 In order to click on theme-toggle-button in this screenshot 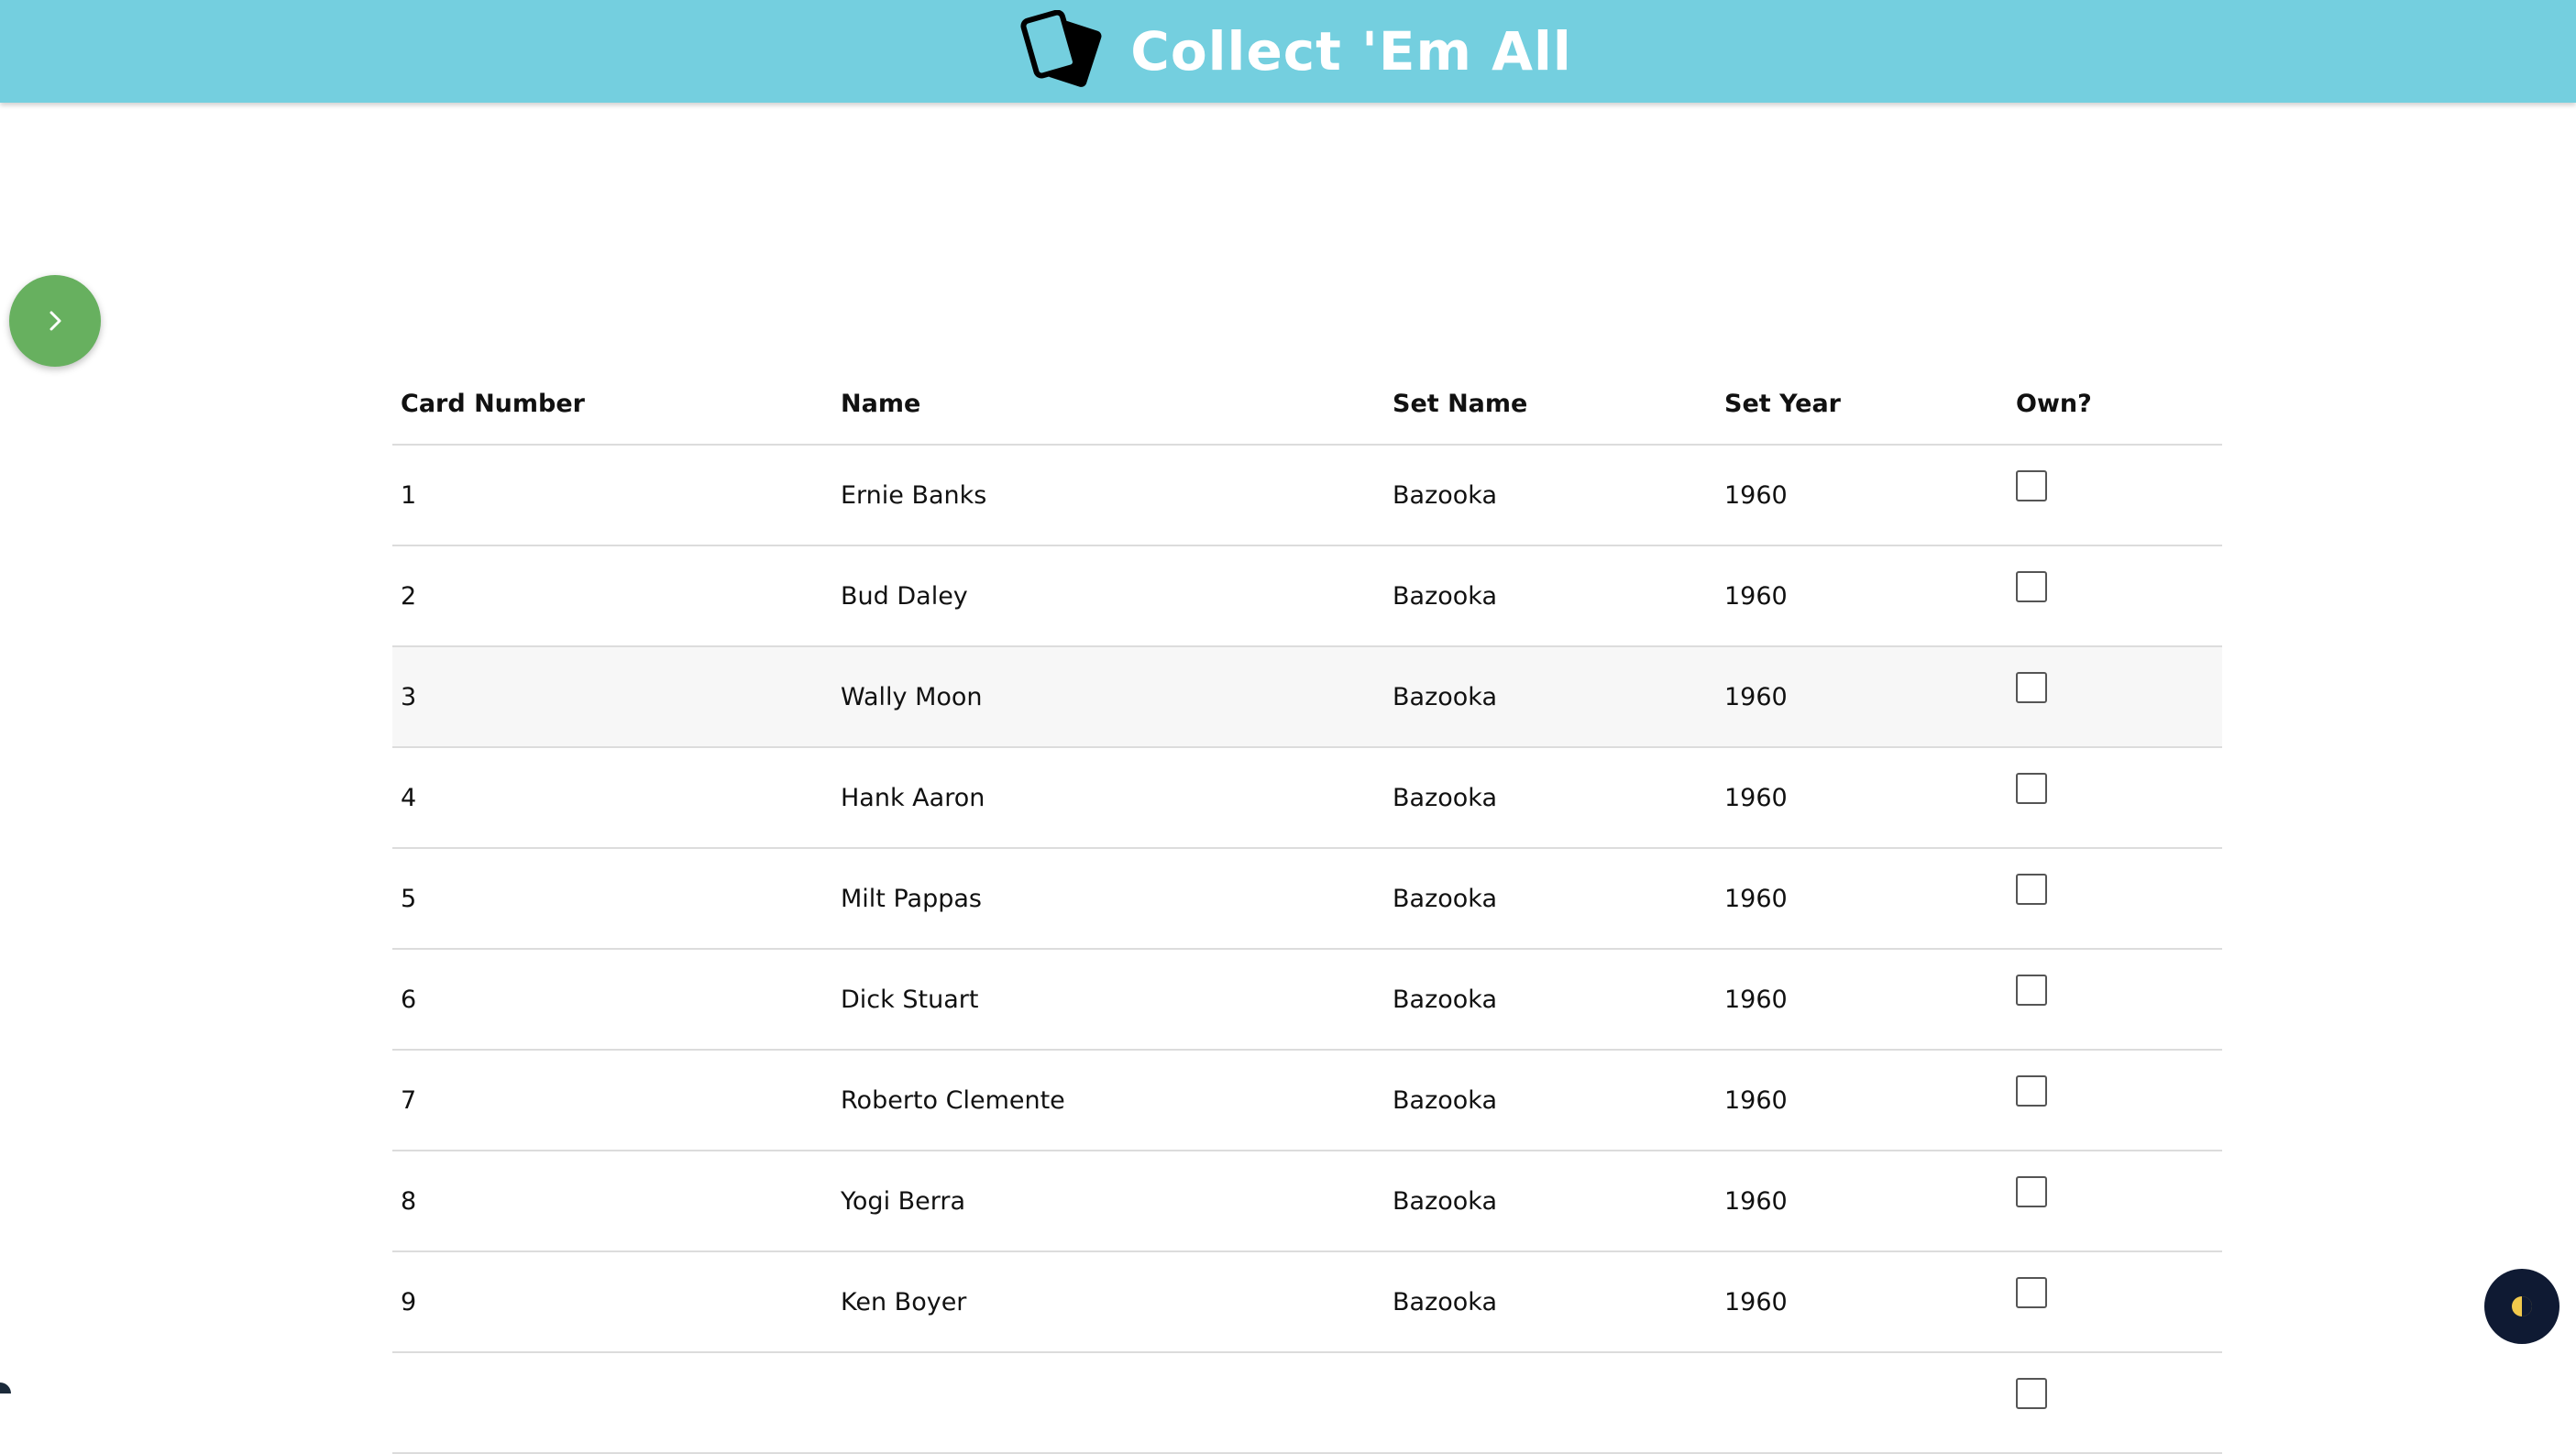, I will do `click(2521, 1306)`.